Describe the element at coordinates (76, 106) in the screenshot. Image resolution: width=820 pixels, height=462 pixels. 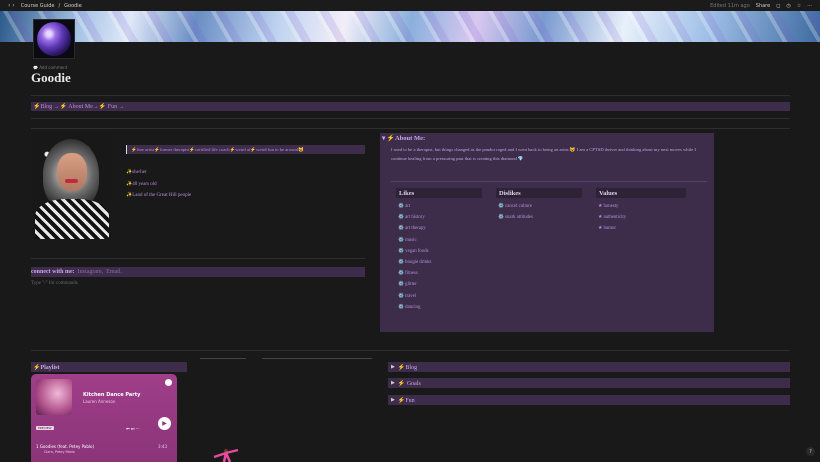
I see `link-about-me: ⚡ About Me` at that location.